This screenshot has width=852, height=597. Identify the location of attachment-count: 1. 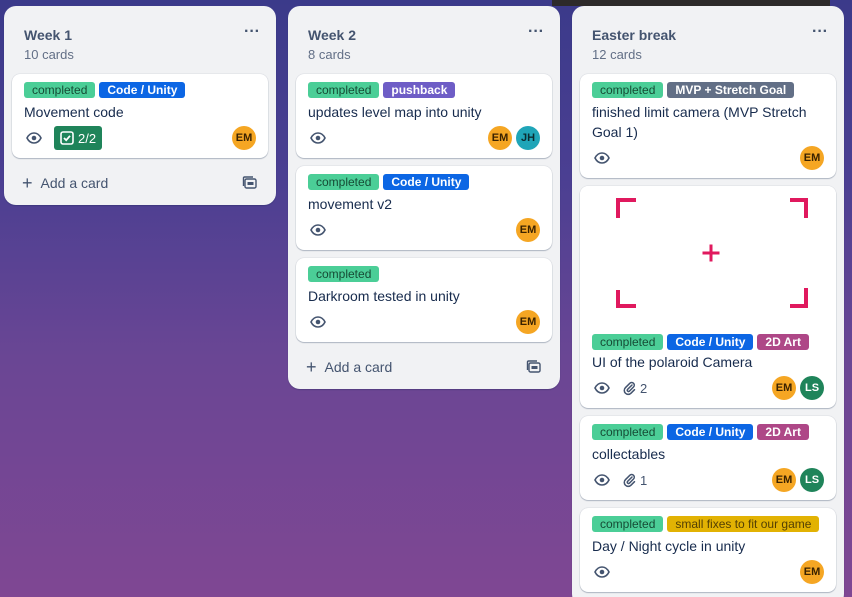
(644, 480).